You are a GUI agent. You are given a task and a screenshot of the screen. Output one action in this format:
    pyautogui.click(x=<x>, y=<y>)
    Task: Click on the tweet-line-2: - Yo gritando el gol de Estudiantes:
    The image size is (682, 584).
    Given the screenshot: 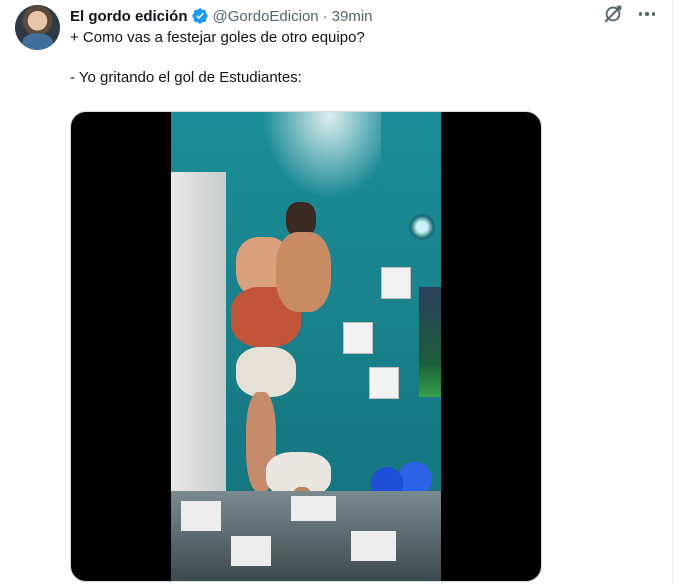 What is the action you would take?
    pyautogui.click(x=186, y=77)
    